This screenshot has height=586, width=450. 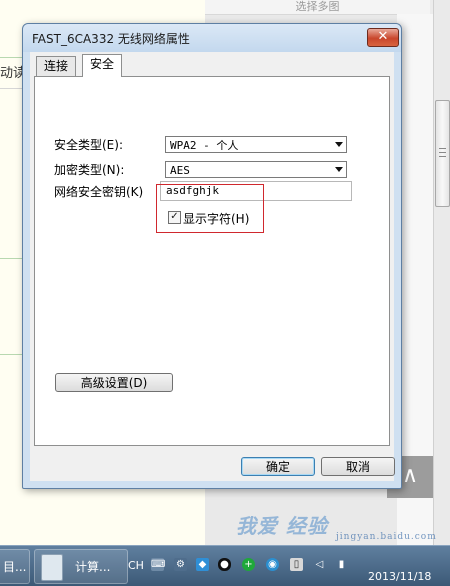 I want to click on watermark-text: 我爱 经验, so click(x=282, y=526).